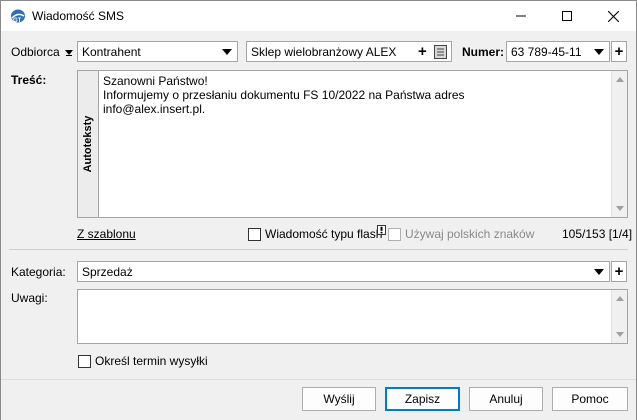 The height and width of the screenshot is (420, 637). Describe the element at coordinates (506, 399) in the screenshot. I see `cancel-button: Anuluj` at that location.